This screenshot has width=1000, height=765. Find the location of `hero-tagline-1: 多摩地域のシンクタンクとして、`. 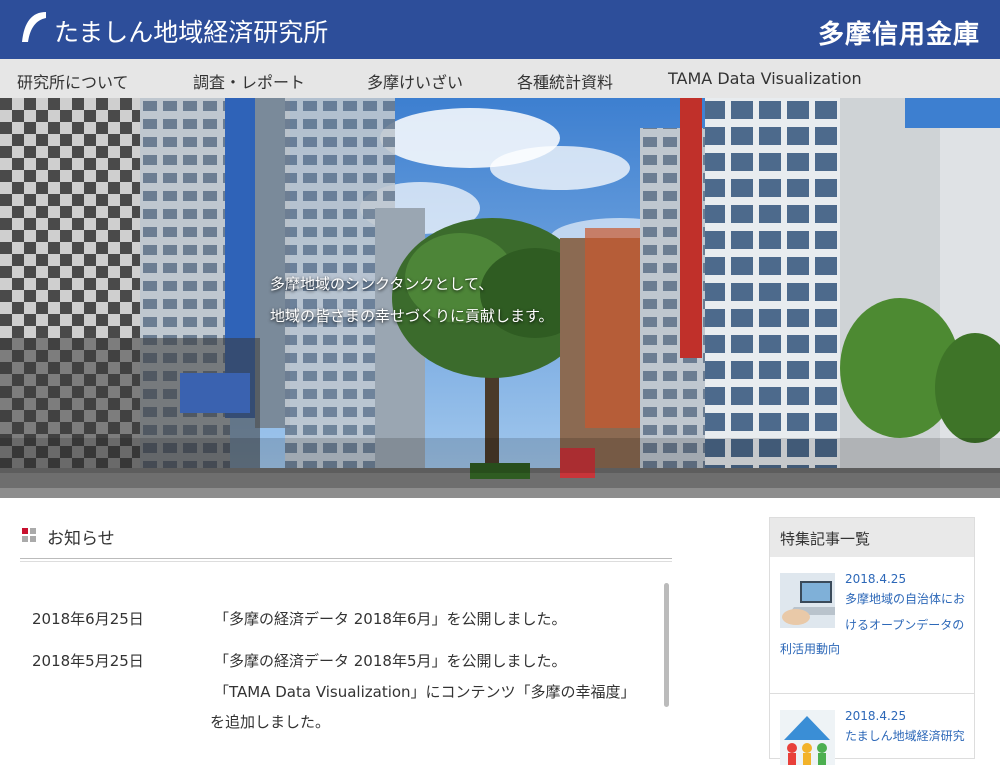

hero-tagline-1: 多摩地域のシンクタンクとして、 is located at coordinates (382, 284).